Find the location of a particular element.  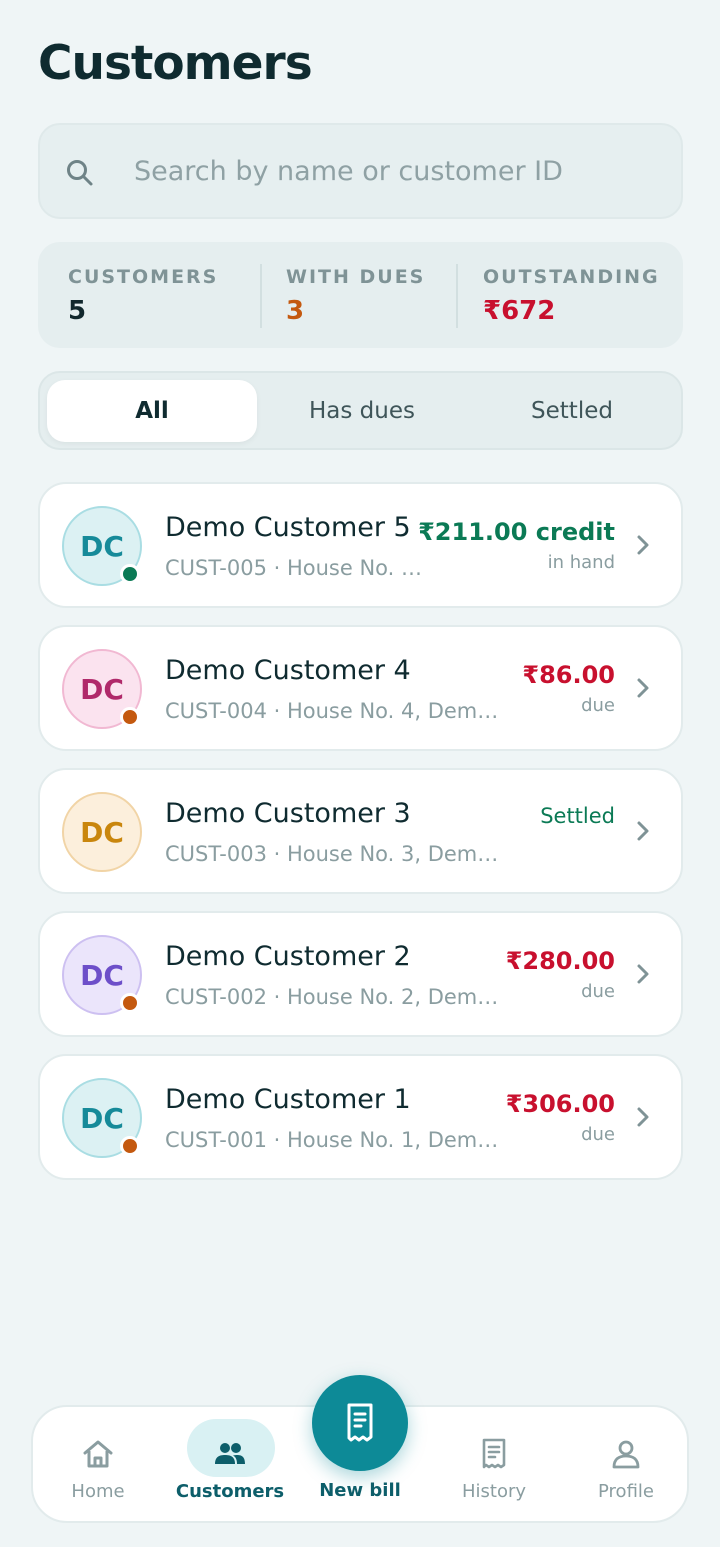

stats-summary: CUSTOMERS 5 WITH DUES 3 OUTSTANDING ₹672 is located at coordinates (360, 295).